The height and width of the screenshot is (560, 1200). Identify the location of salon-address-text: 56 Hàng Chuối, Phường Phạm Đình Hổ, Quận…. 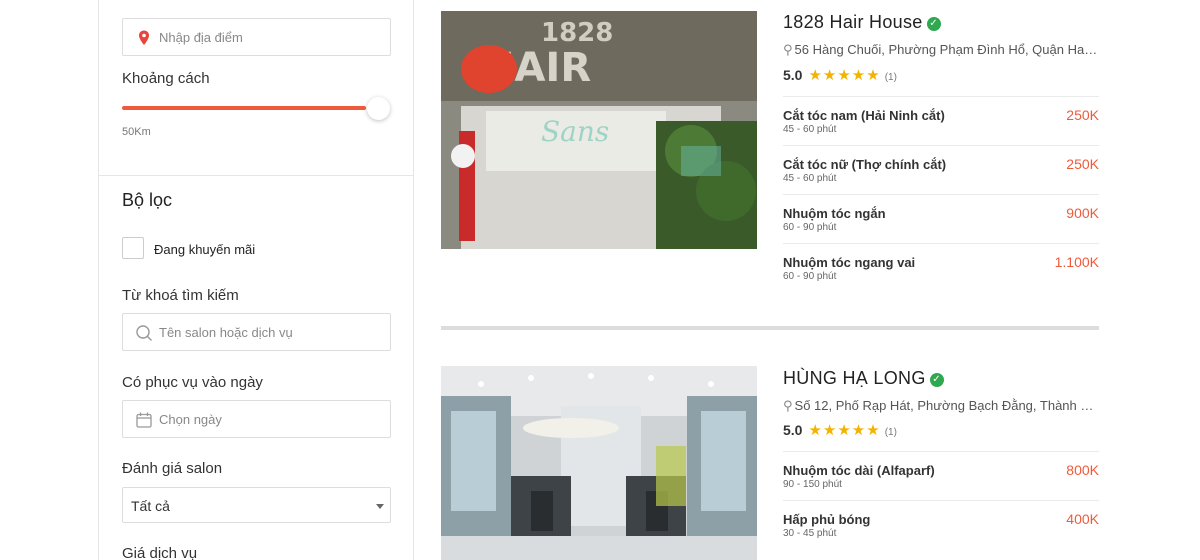
(946, 49).